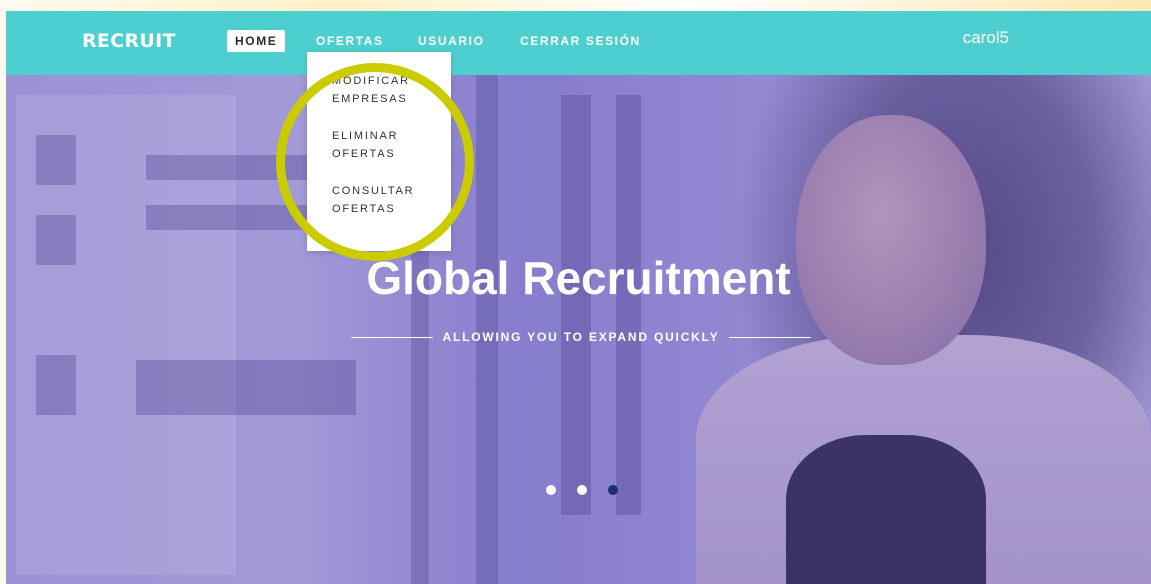  What do you see at coordinates (392, 337) in the screenshot?
I see `tagline-left-rule` at bounding box center [392, 337].